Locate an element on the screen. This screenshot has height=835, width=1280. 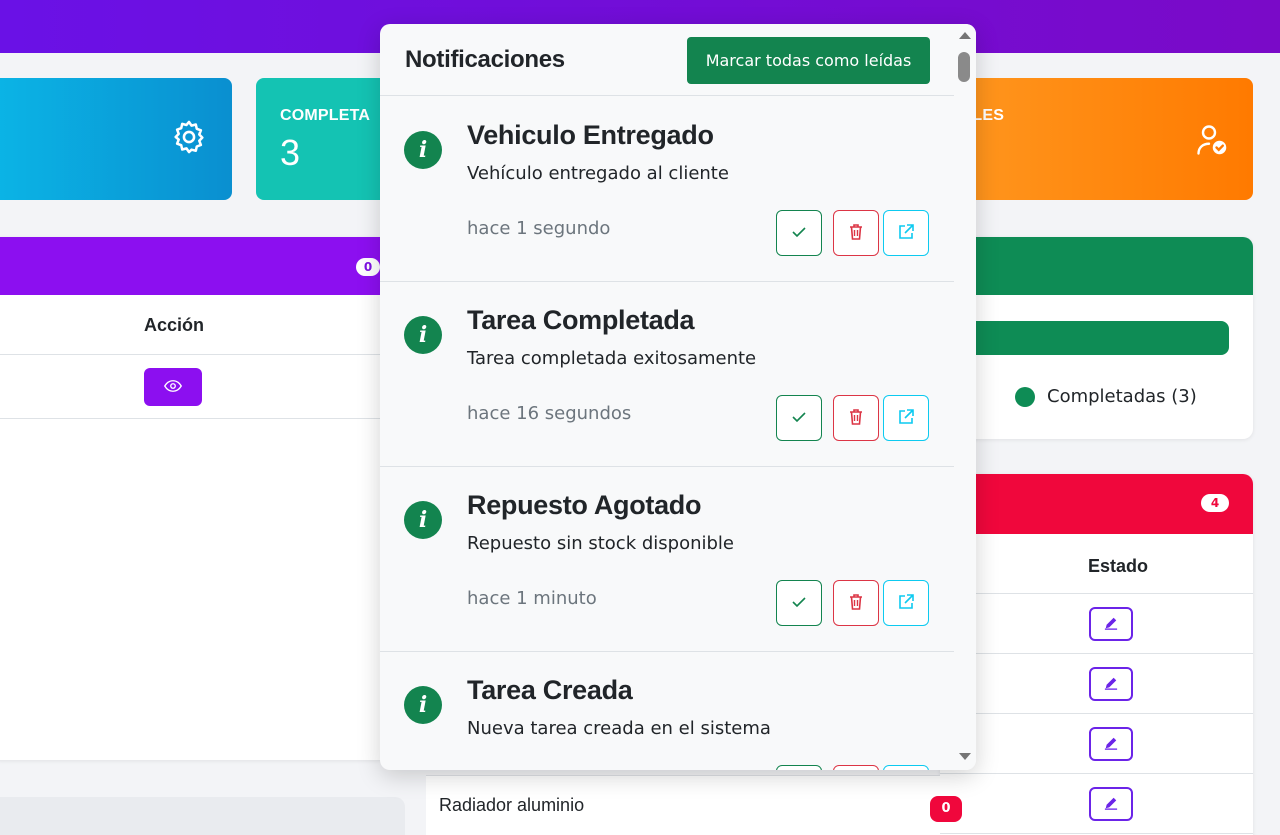
notification-title: Vehiculo Entregado is located at coordinates (590, 135).